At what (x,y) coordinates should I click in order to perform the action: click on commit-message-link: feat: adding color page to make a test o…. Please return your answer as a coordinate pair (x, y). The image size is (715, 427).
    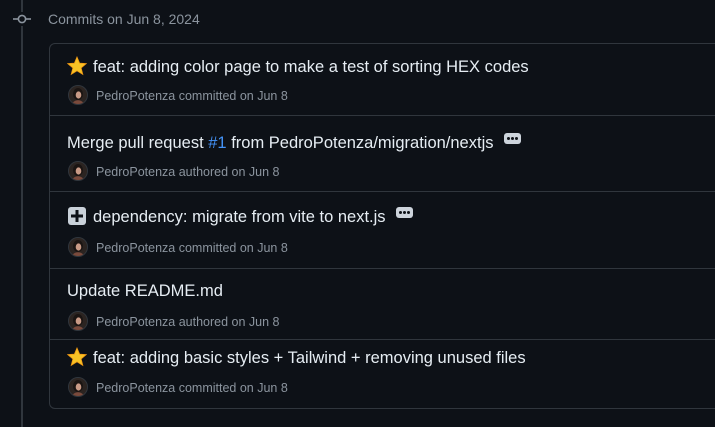
    Looking at the image, I should click on (311, 67).